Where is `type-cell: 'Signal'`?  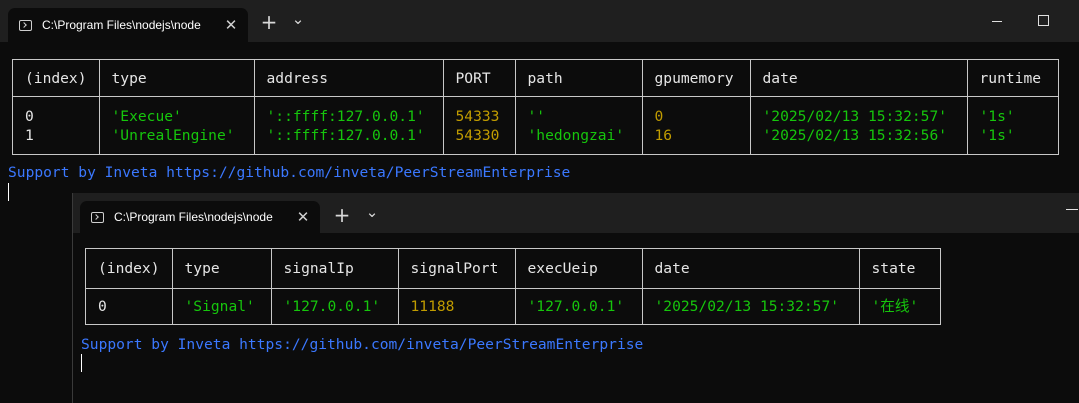
type-cell: 'Signal' is located at coordinates (221, 306).